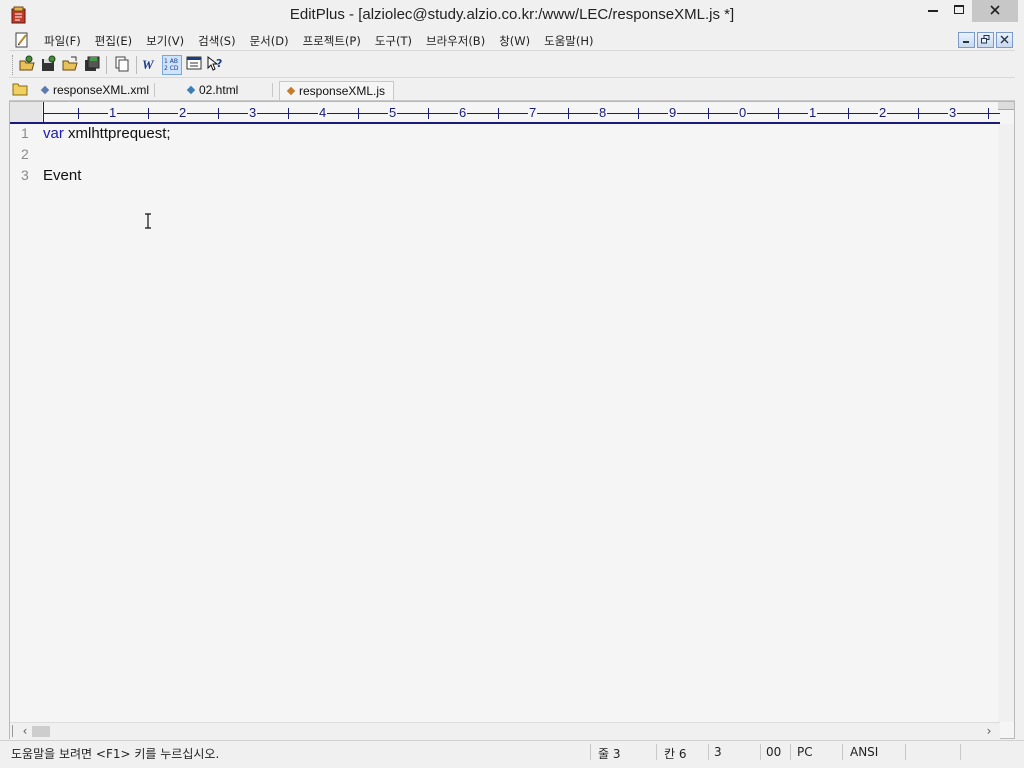 The image size is (1024, 768). I want to click on folder-icon, so click(20, 89).